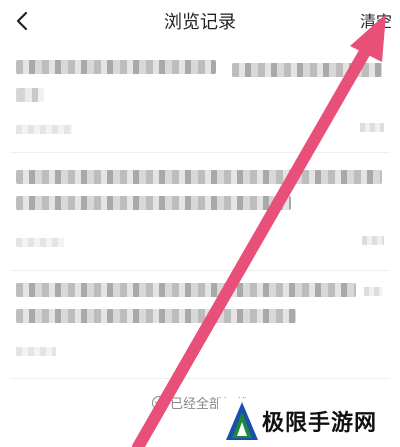  What do you see at coordinates (320, 423) in the screenshot?
I see `watermark-text: 极限手游网` at bounding box center [320, 423].